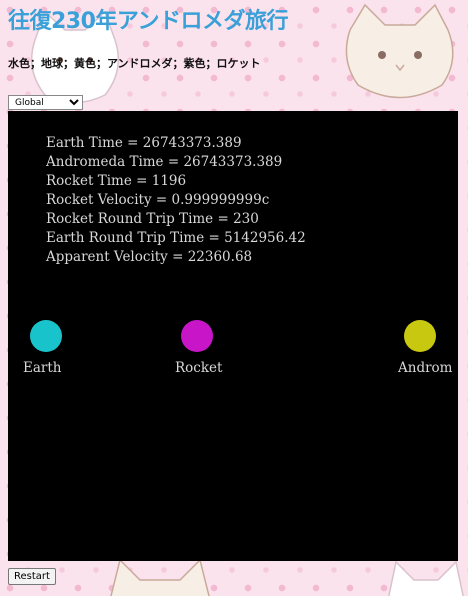  Describe the element at coordinates (158, 200) in the screenshot. I see `rocket-velocity-readout: Rocket Velocity = 0.999999999c` at that location.